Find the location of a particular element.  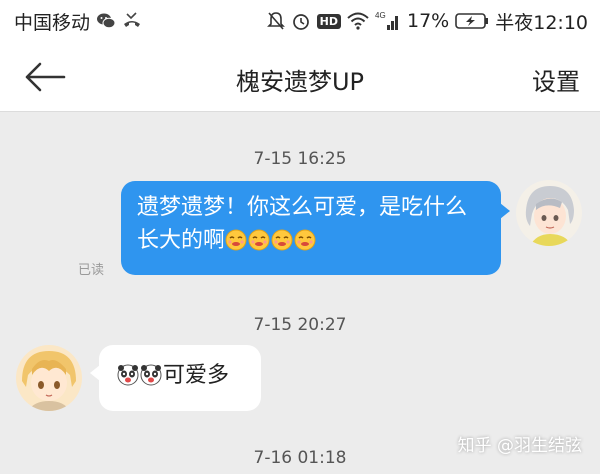

battery-percent: 17% is located at coordinates (428, 21).